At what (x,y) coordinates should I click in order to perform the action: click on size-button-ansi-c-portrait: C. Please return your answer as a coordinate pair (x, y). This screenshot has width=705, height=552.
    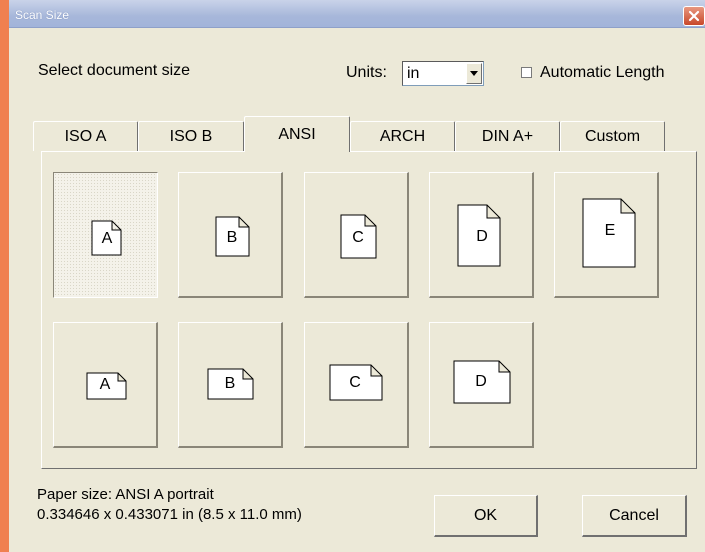
    Looking at the image, I should click on (356, 235).